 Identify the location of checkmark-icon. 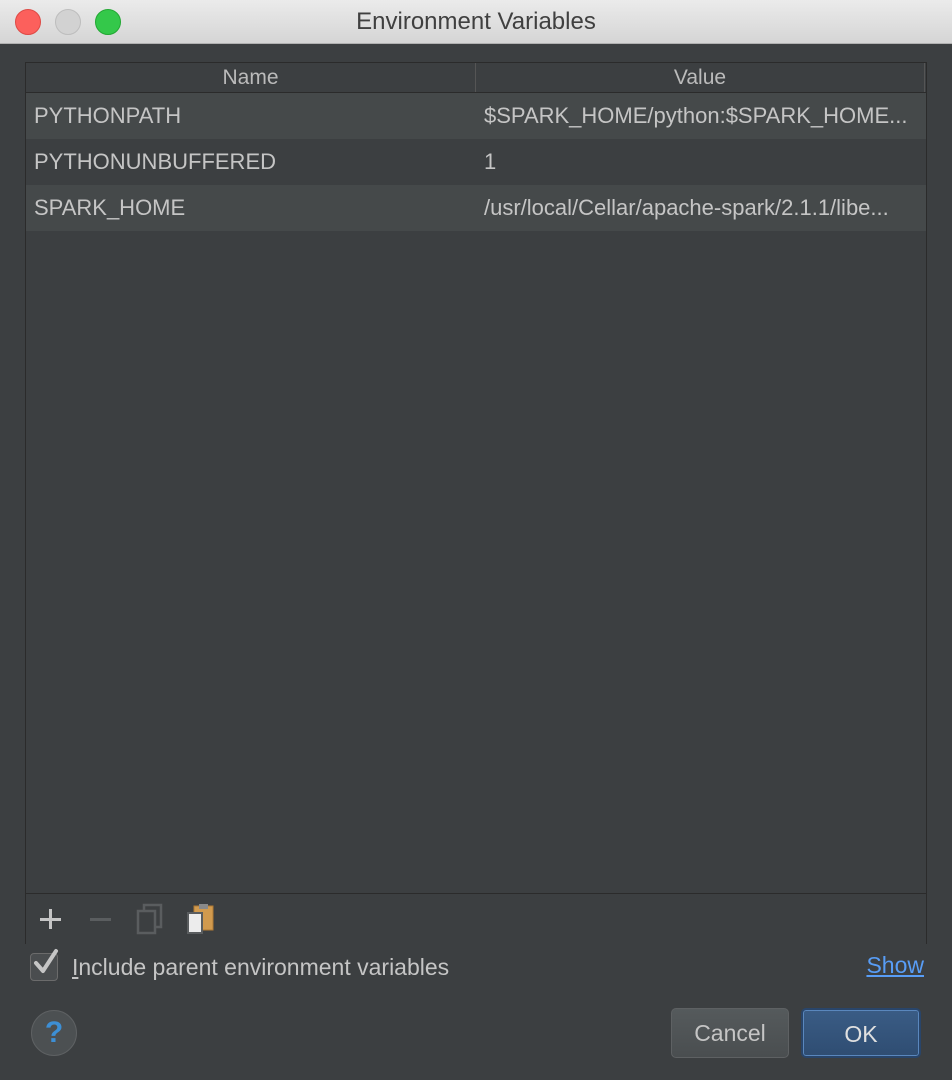
(46, 961).